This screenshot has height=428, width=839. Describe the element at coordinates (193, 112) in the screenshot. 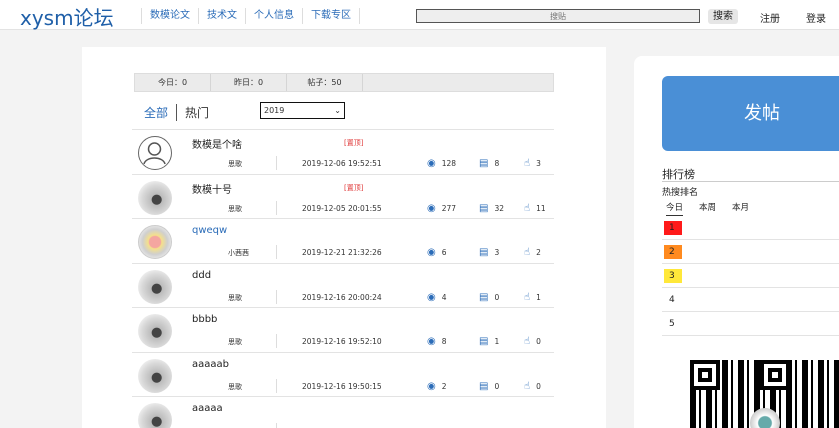

I see `tab-hot: 热门` at that location.